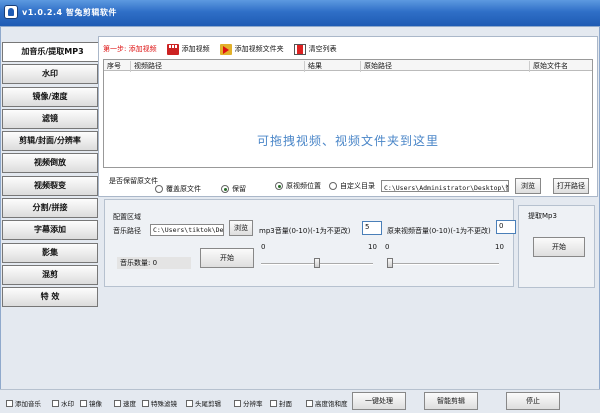  I want to click on add-video-button: 添加视频, so click(188, 49).